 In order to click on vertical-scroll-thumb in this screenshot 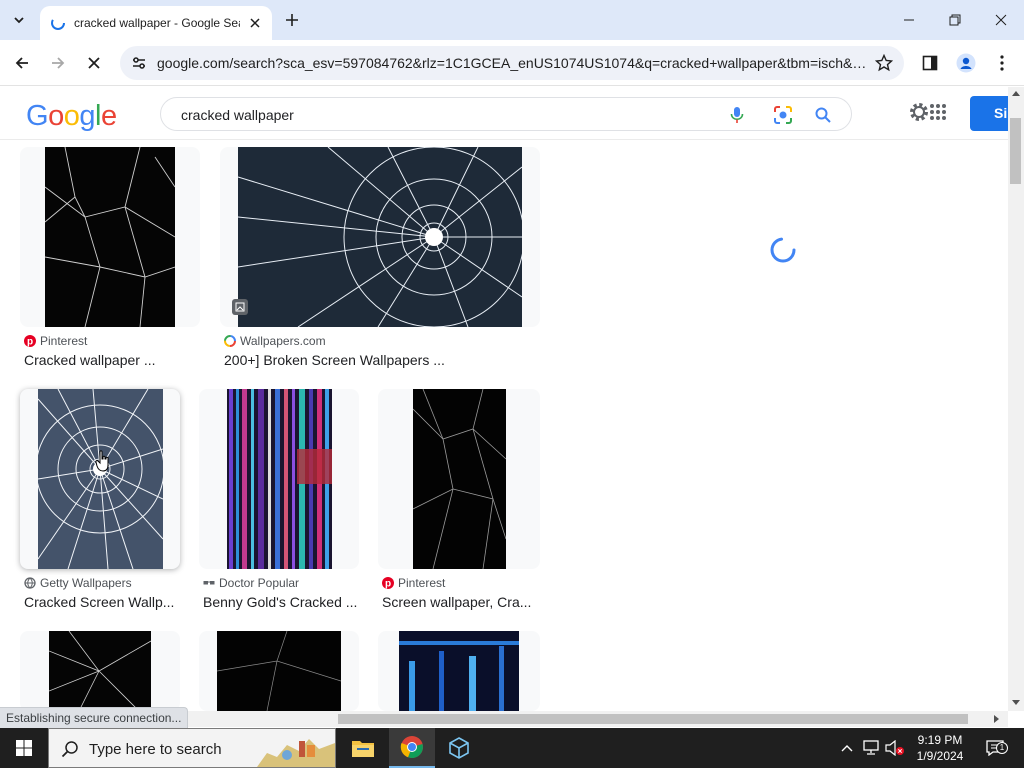, I will do `click(1015, 151)`.